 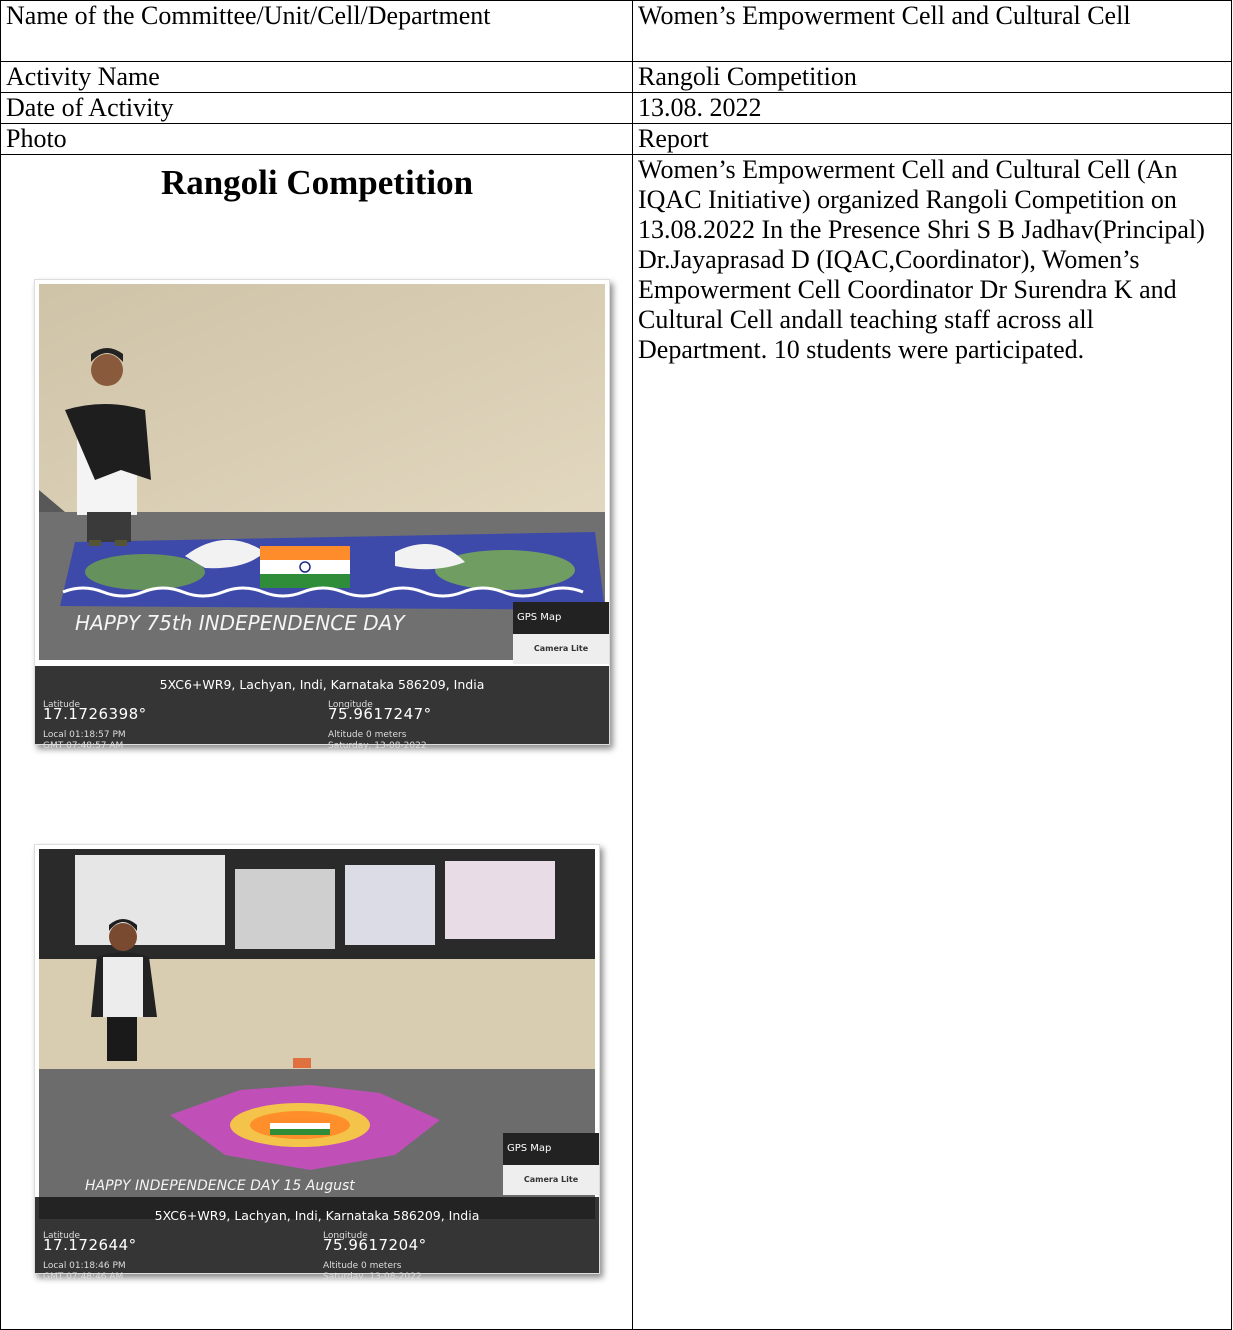 I want to click on report-header: Report, so click(x=932, y=139).